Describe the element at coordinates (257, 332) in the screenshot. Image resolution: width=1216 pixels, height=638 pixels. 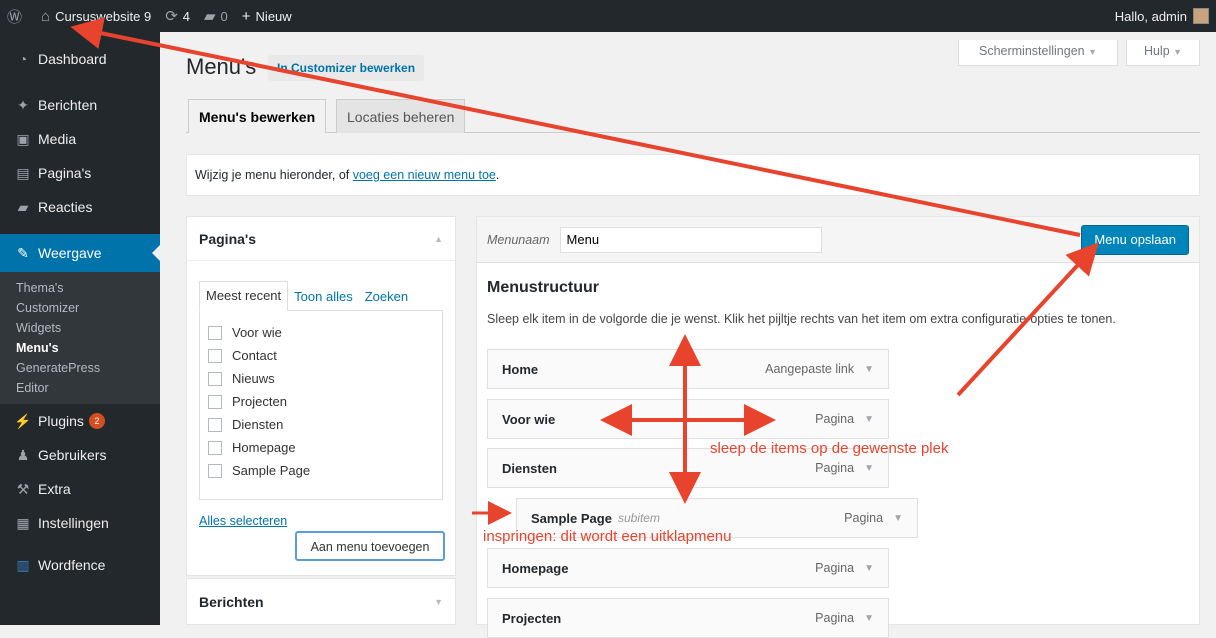
I see `page-label: Voor wie` at that location.